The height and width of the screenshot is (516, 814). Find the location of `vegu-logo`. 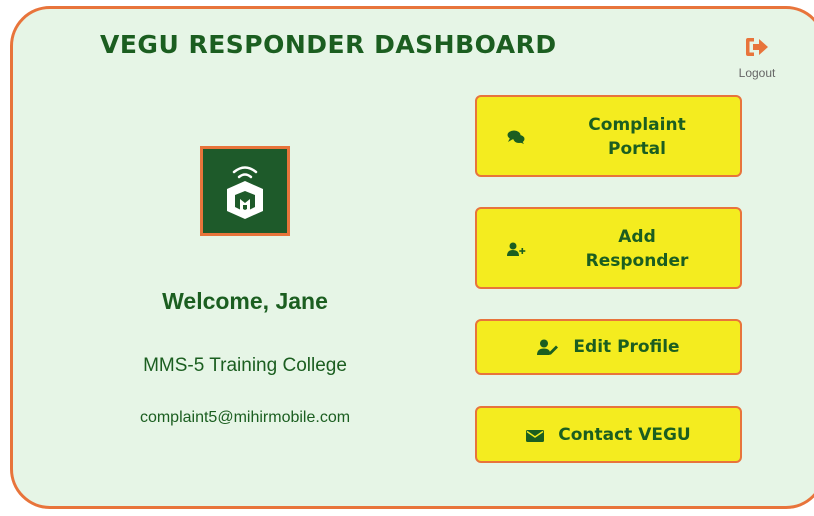

vegu-logo is located at coordinates (245, 191).